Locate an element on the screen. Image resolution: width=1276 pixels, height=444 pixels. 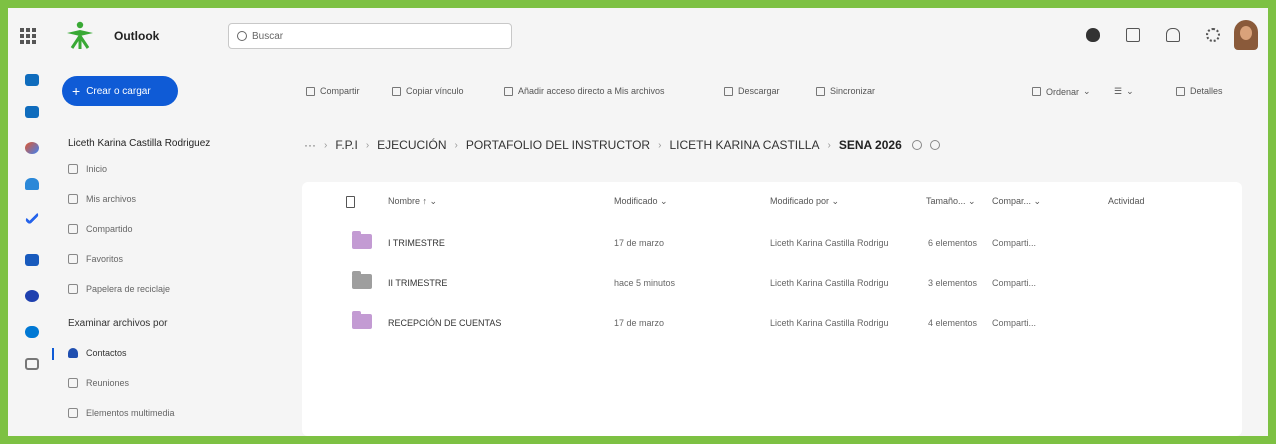
view-list-icon: ☰ is located at coordinates (1118, 91).